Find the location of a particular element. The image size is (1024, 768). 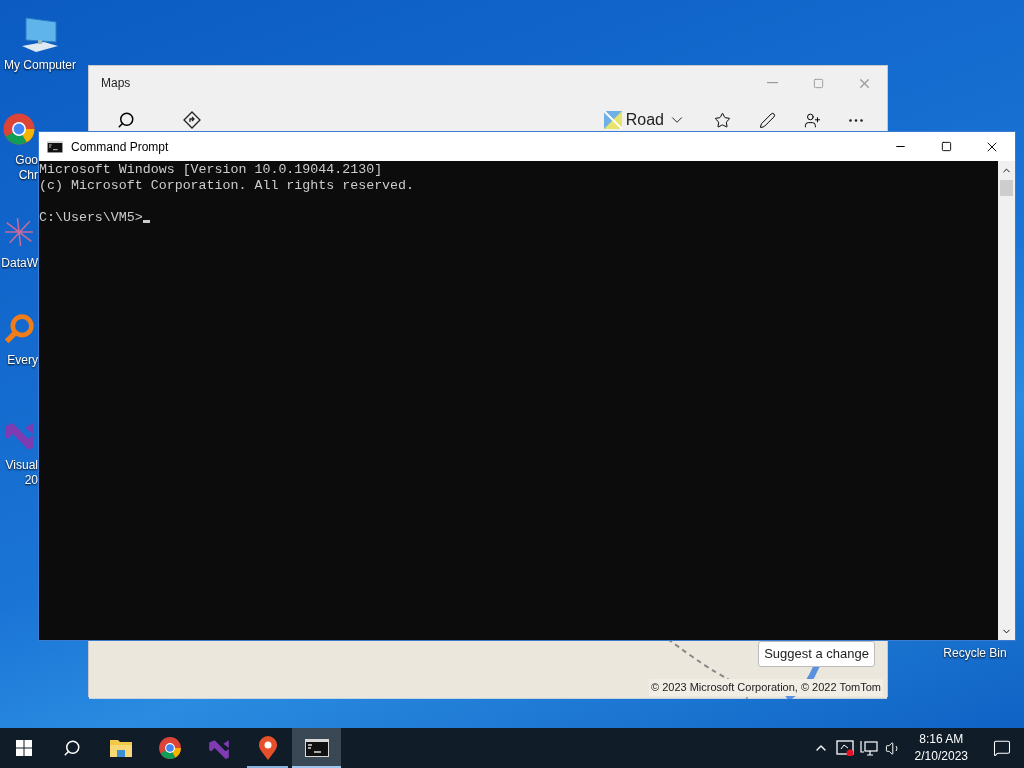

icon-label: My Computer is located at coordinates (40, 65).